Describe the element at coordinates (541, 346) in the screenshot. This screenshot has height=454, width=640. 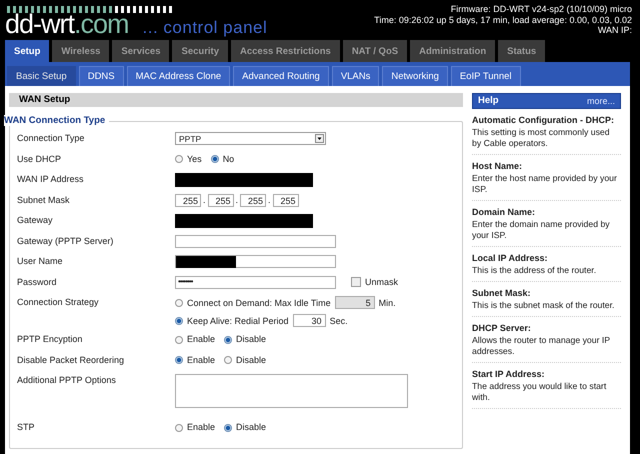
I see `help-text: Allows the router to manage your IP addresses.` at that location.